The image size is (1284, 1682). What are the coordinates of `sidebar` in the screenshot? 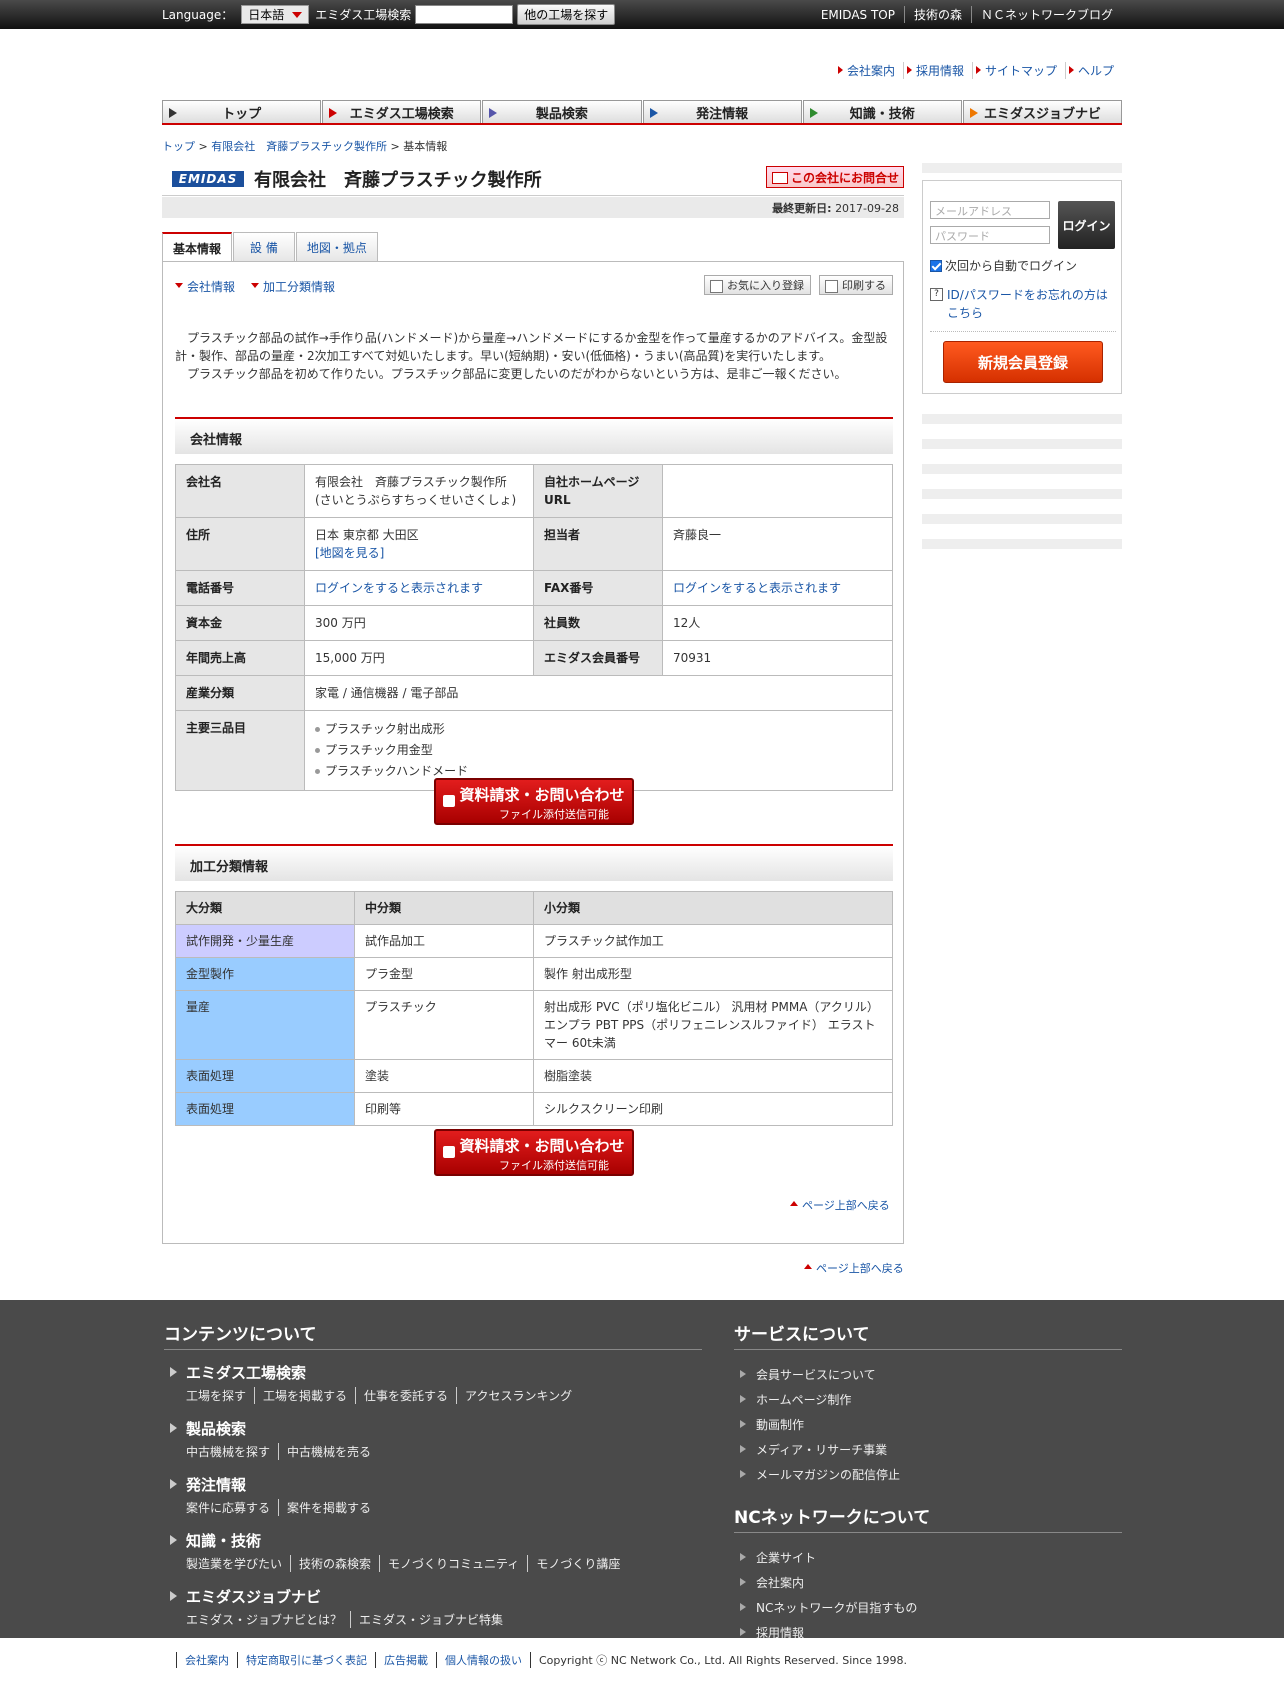 It's located at (1022, 168).